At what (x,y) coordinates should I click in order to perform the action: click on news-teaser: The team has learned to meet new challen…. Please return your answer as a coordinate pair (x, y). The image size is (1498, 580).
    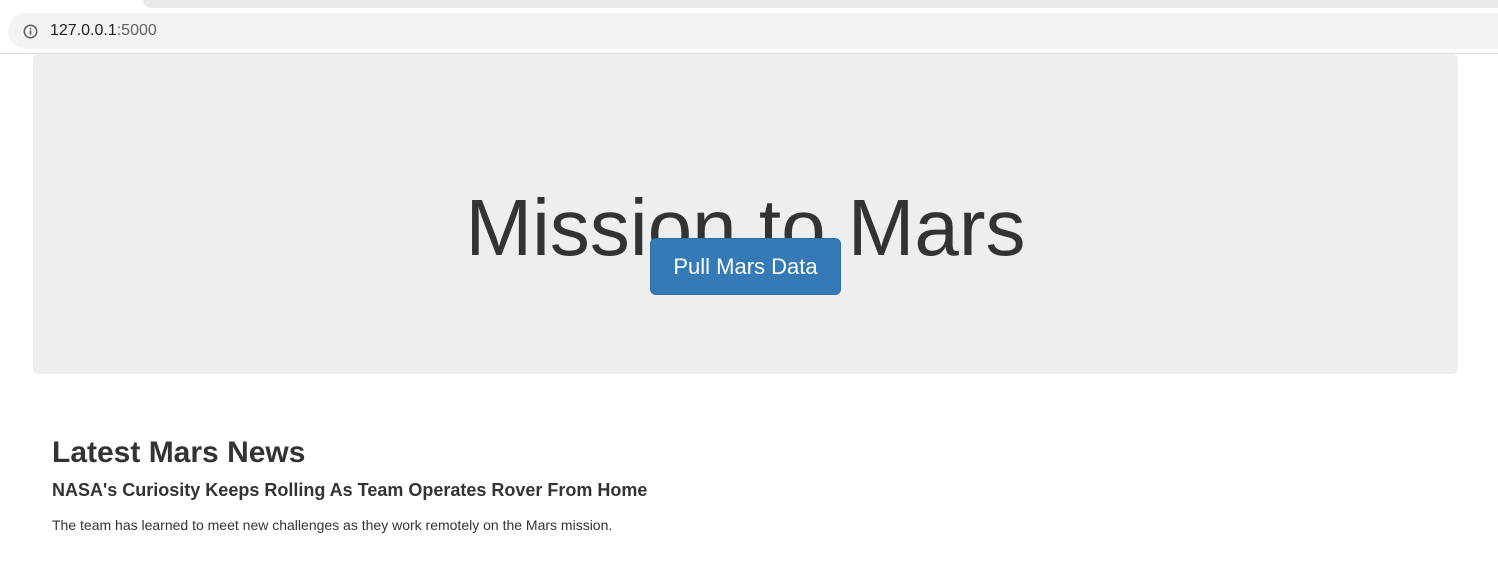
    Looking at the image, I should click on (332, 525).